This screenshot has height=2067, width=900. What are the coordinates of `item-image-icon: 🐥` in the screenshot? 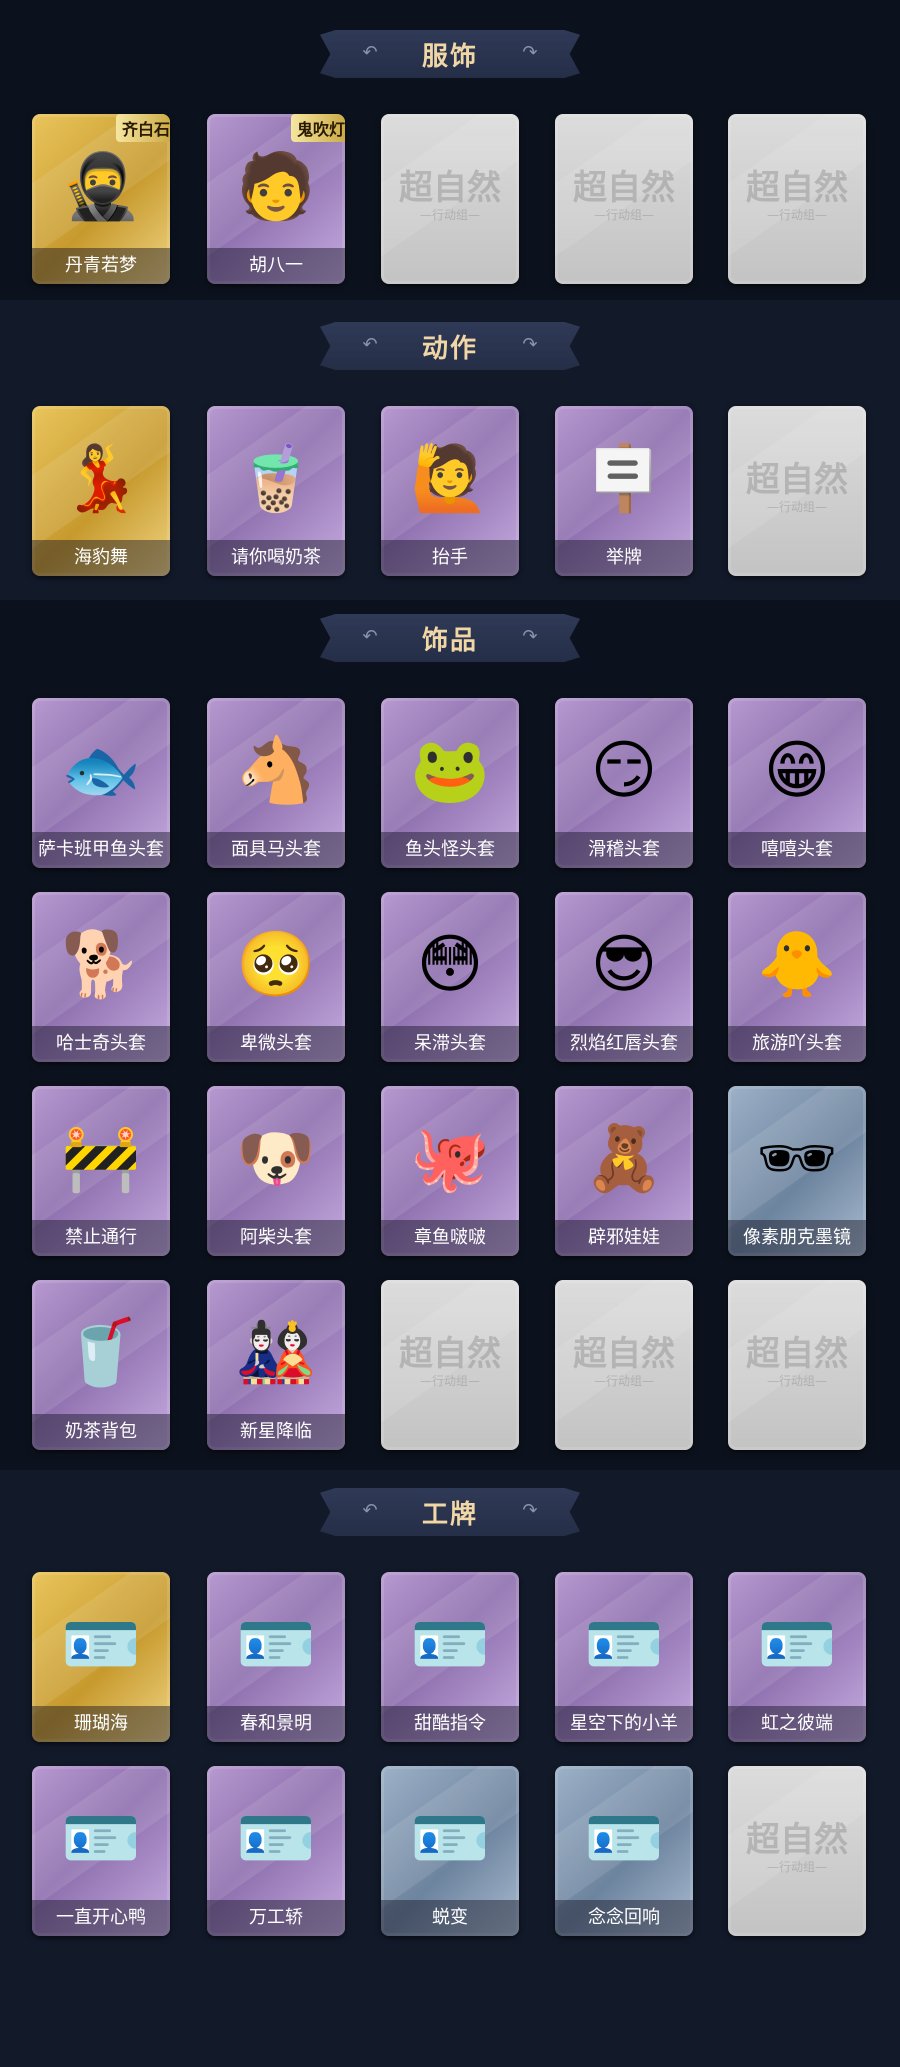 It's located at (797, 965).